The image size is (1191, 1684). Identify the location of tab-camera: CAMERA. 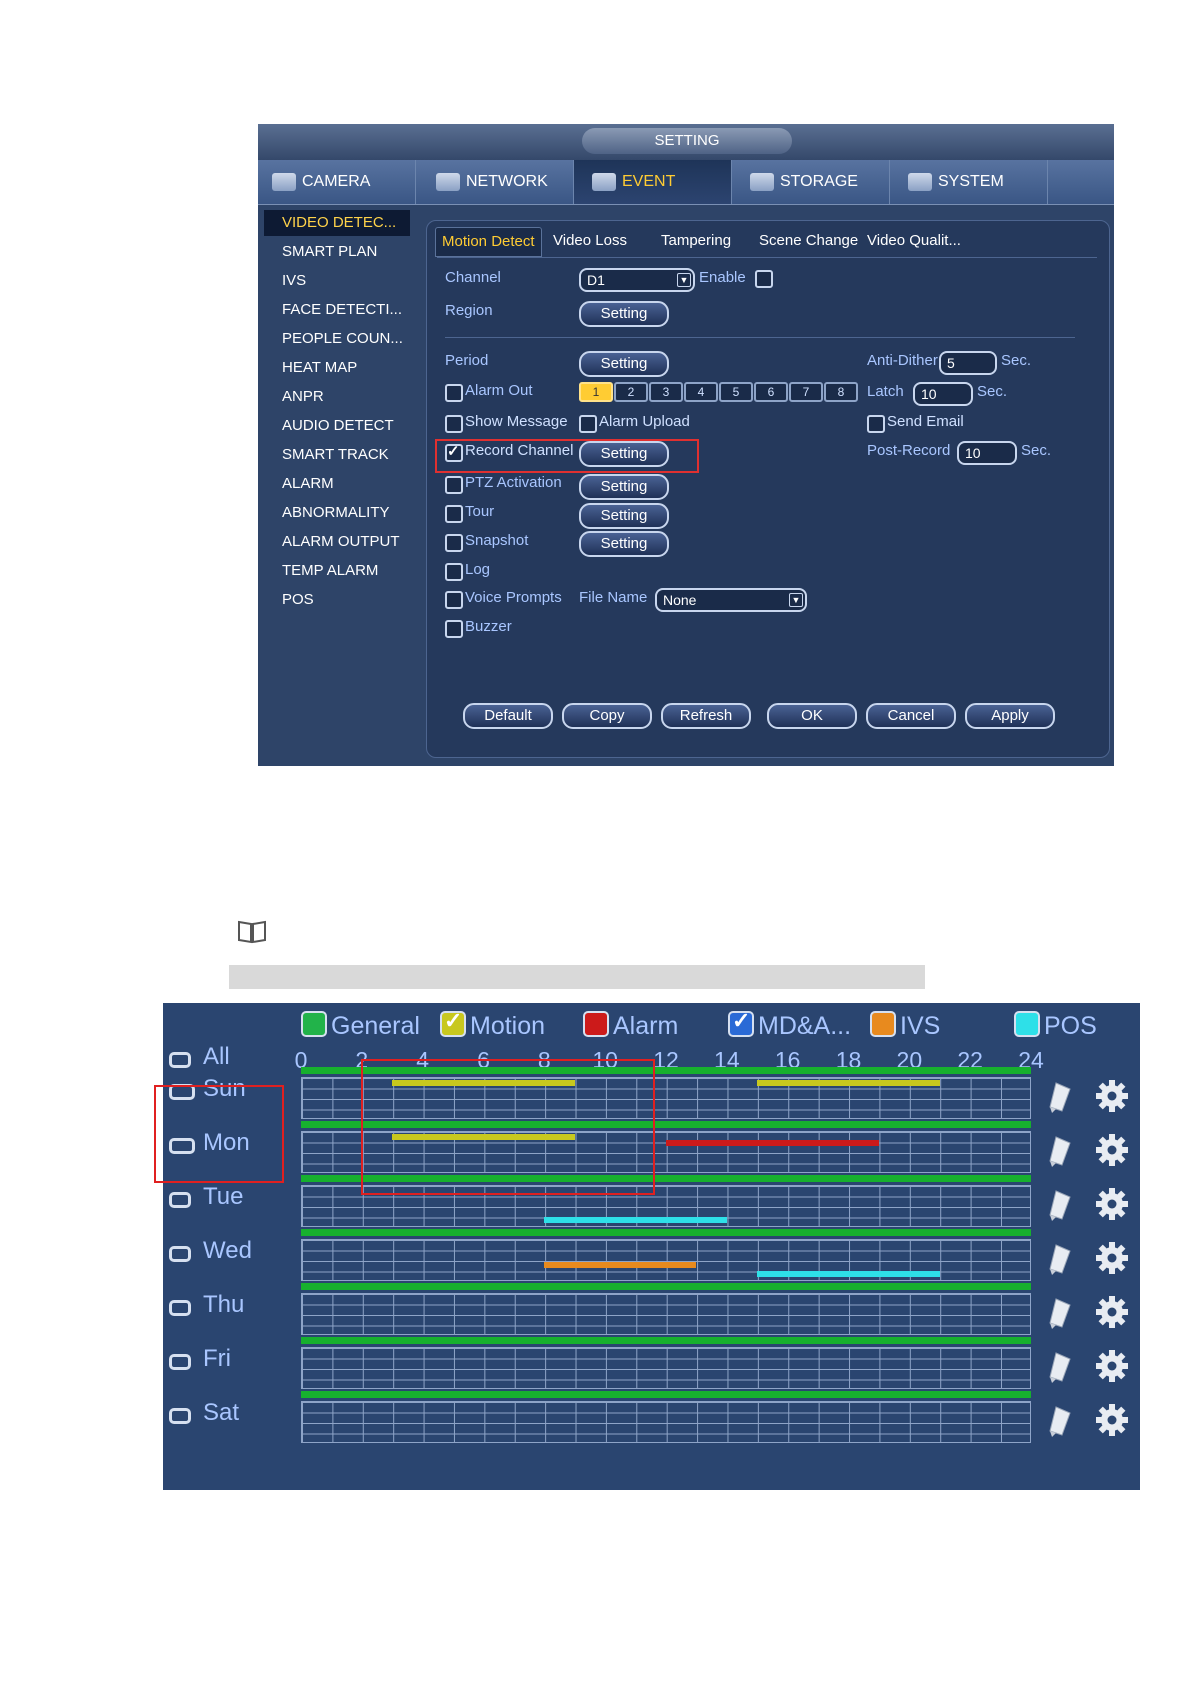
(337, 182).